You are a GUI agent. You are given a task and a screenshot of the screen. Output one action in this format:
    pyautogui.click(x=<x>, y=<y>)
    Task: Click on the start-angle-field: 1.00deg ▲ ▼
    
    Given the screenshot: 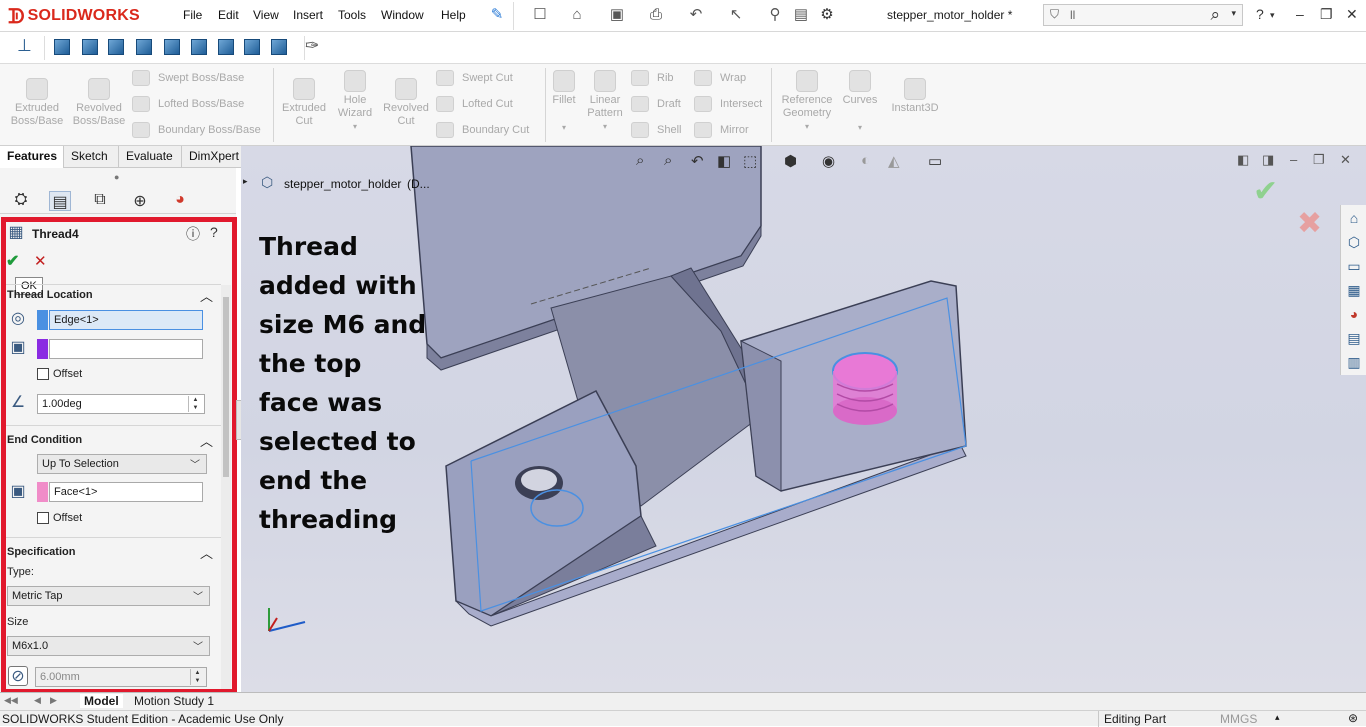 What is the action you would take?
    pyautogui.click(x=121, y=404)
    